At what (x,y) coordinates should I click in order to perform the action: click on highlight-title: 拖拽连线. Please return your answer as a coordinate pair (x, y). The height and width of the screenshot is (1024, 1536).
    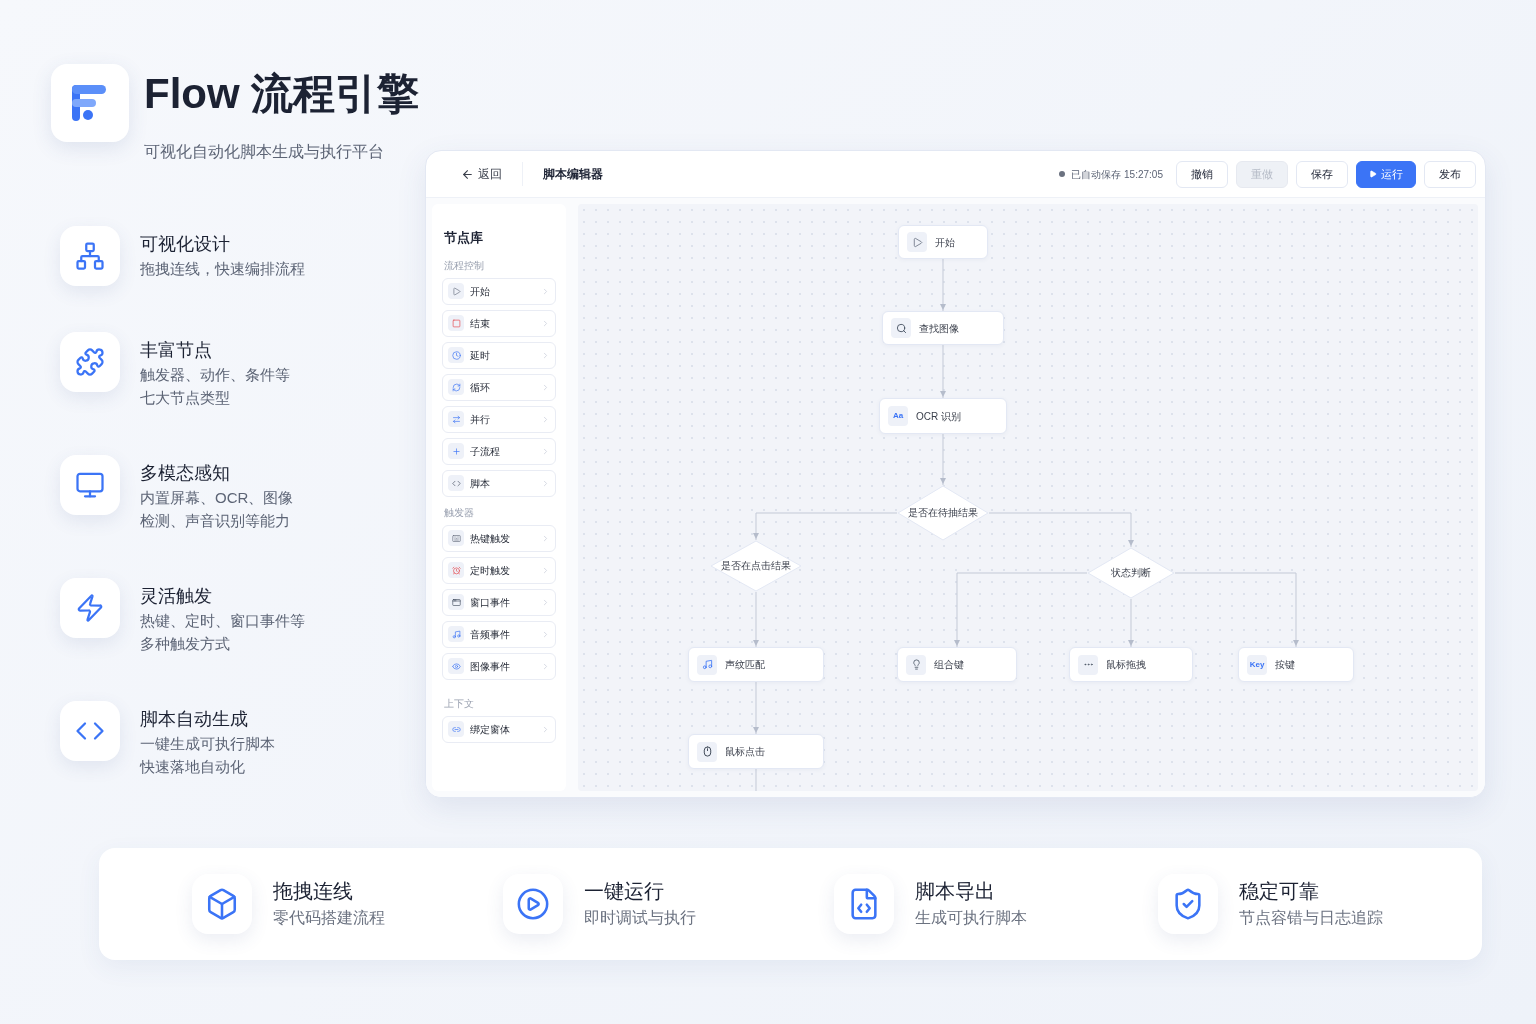
    Looking at the image, I should click on (313, 891).